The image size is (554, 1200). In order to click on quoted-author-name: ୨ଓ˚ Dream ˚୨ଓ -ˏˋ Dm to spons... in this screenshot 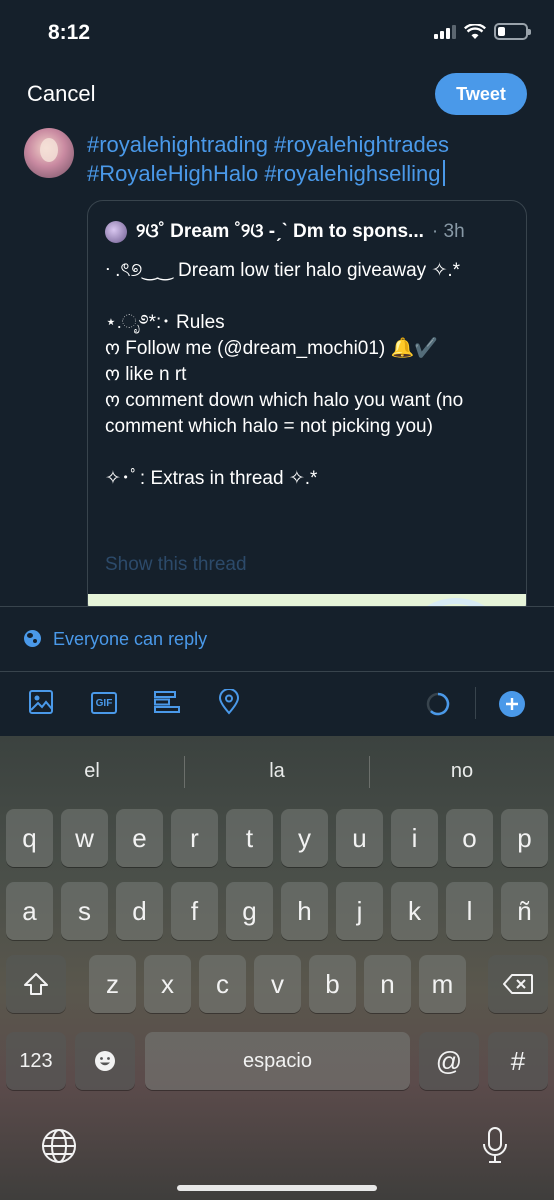, I will do `click(280, 231)`.